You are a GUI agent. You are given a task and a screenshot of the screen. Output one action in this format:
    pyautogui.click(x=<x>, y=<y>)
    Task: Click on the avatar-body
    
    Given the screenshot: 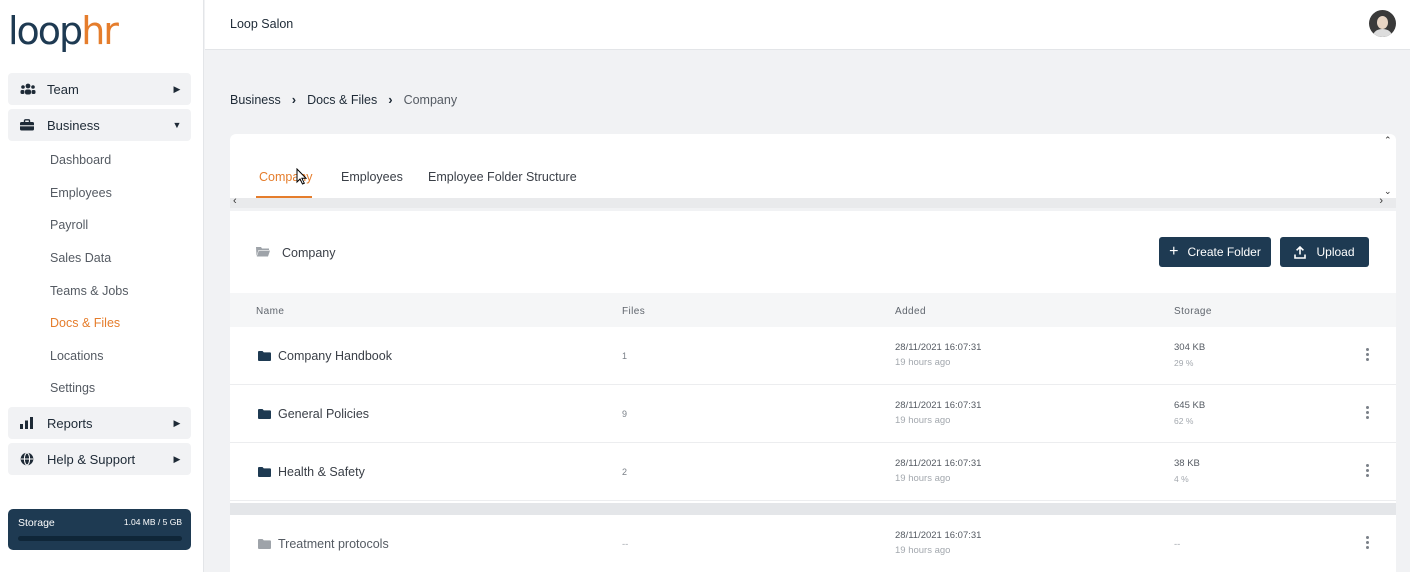 What is the action you would take?
    pyautogui.click(x=1382, y=33)
    